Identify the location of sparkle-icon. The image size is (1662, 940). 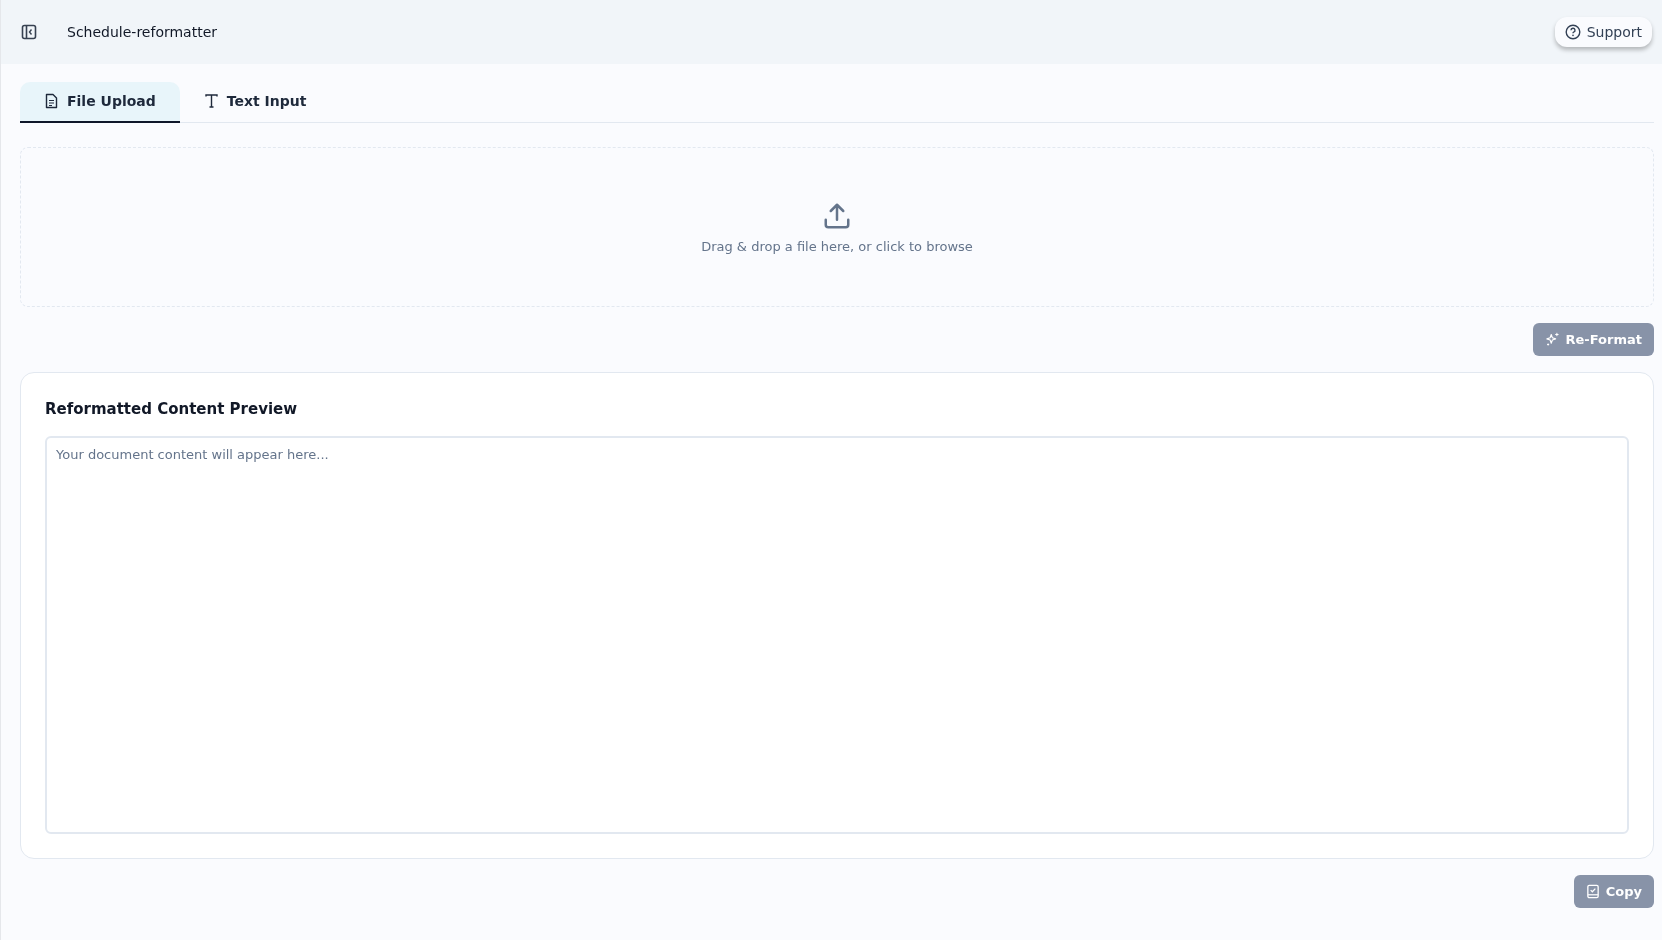
(1552, 339).